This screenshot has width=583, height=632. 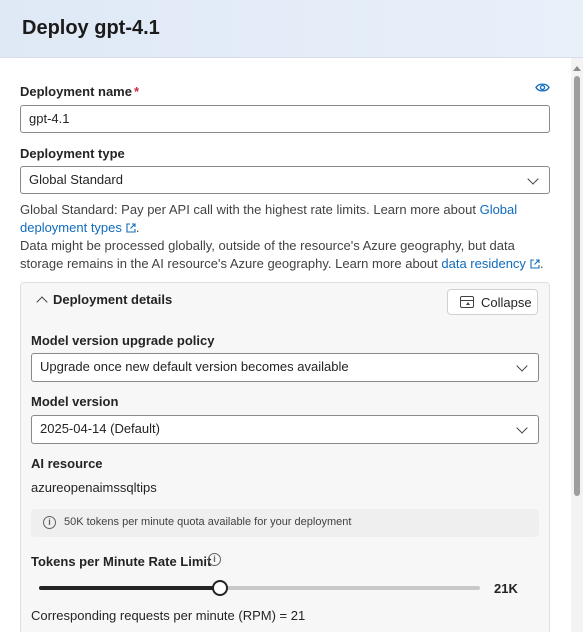 I want to click on scrollbar-thumb, so click(x=577, y=286).